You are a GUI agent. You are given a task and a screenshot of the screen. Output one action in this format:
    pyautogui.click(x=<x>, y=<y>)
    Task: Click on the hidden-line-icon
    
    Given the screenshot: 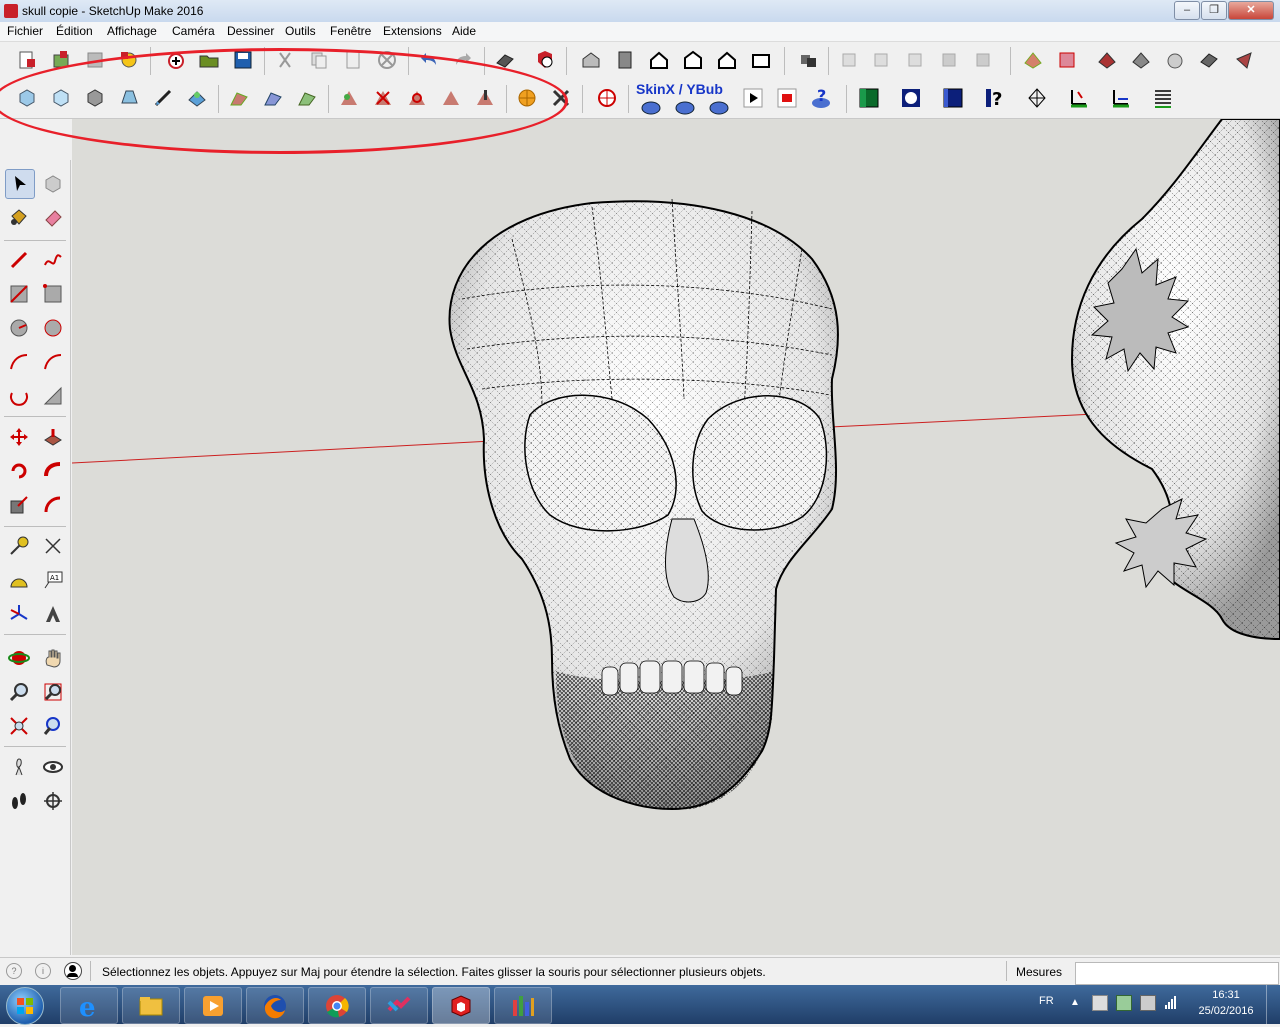 What is the action you would take?
    pyautogui.click(x=917, y=60)
    